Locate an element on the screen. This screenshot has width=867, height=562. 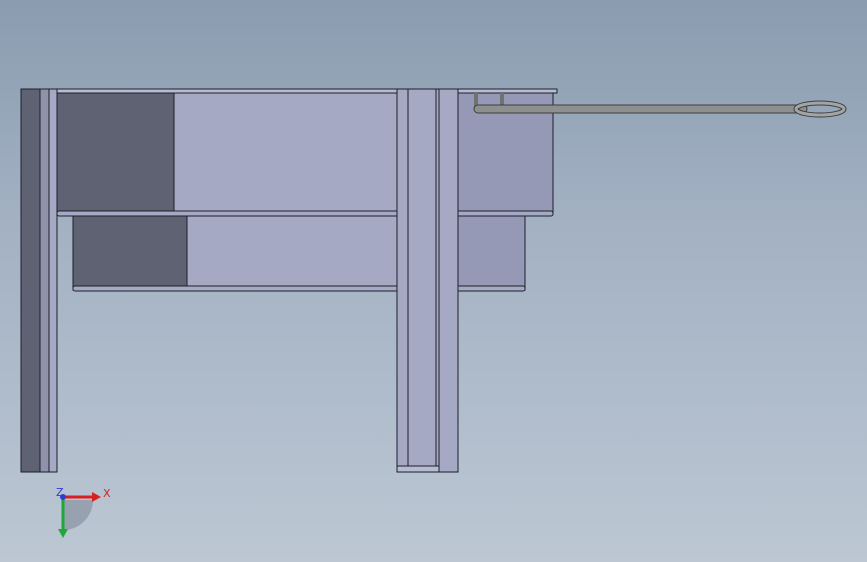
upper-tray-bottom-rim is located at coordinates (305, 213).